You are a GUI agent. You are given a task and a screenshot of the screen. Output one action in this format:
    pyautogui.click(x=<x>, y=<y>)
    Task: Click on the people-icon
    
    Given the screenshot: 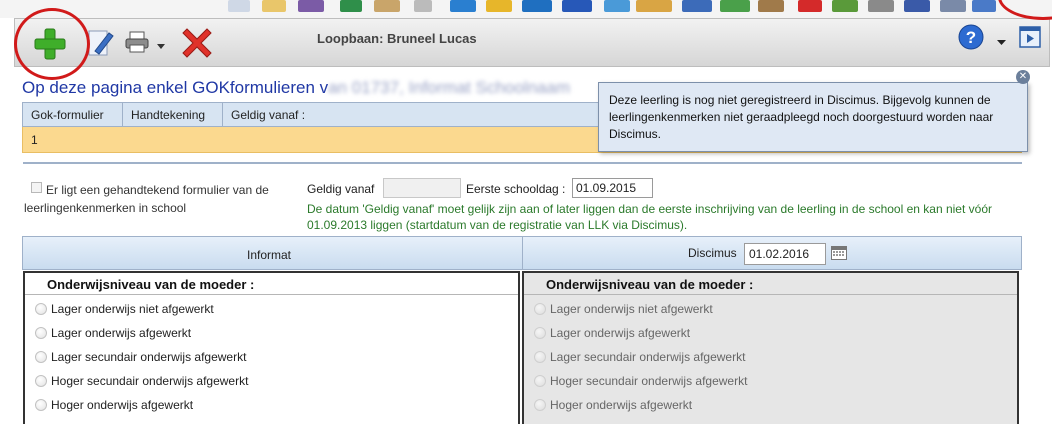 What is the action you would take?
    pyautogui.click(x=577, y=6)
    